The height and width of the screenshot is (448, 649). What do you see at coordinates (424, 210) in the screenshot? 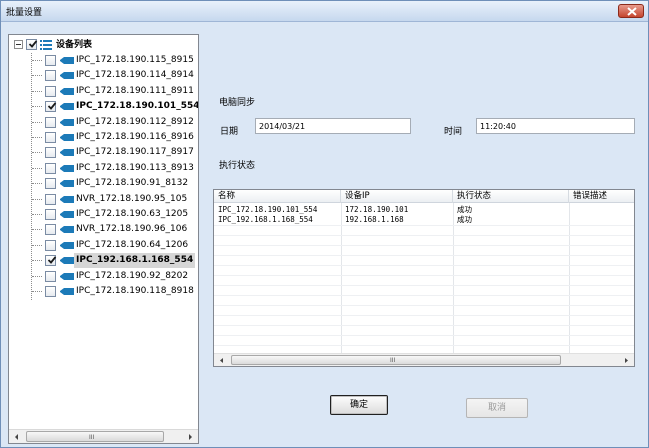
I see `table-row: IPC_172.18.190.101_554 172.18.190.101 成功` at bounding box center [424, 210].